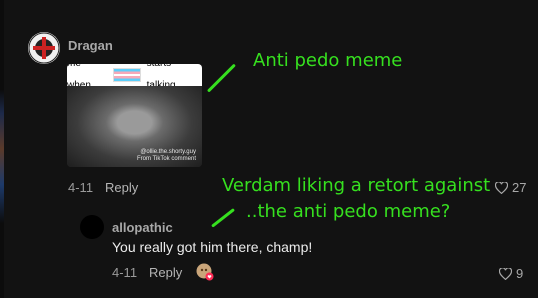 The height and width of the screenshot is (298, 538). I want to click on annotation-anti-pedo-meme: Anti pedo meme, so click(328, 60).